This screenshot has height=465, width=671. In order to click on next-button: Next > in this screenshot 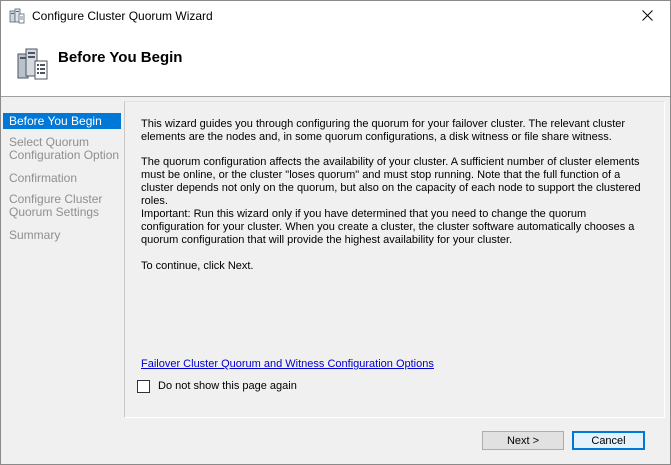, I will do `click(523, 440)`.